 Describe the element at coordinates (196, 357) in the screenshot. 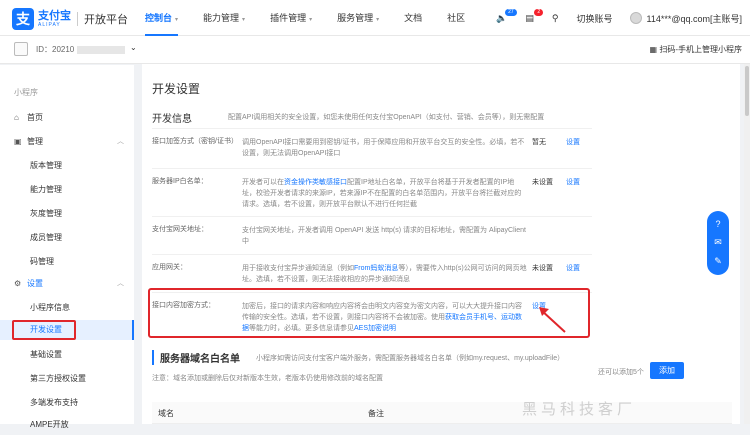

I see `whitelist-title: 服务器域名白名单` at that location.